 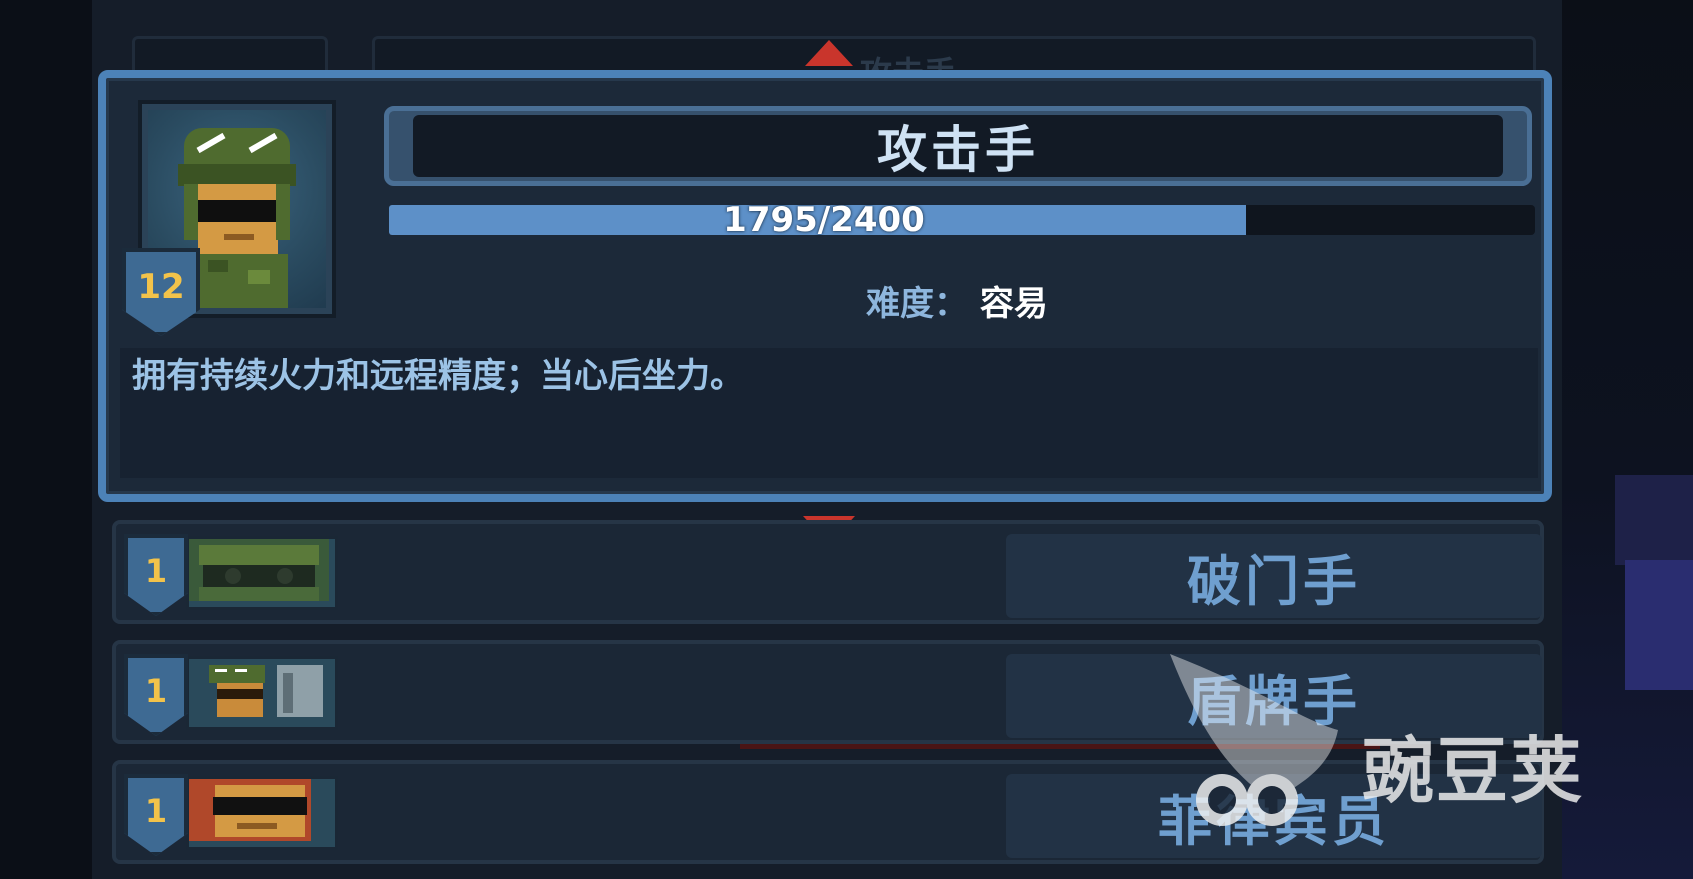 What do you see at coordinates (1274, 576) in the screenshot?
I see `class-name: 破门手` at bounding box center [1274, 576].